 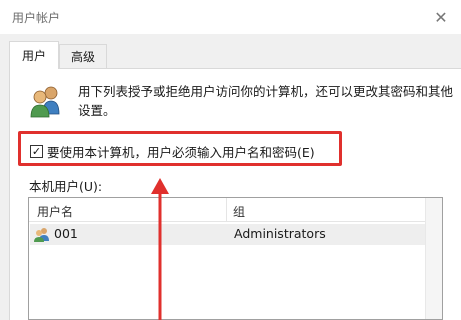 I want to click on cell-group: Administrators, so click(x=280, y=233).